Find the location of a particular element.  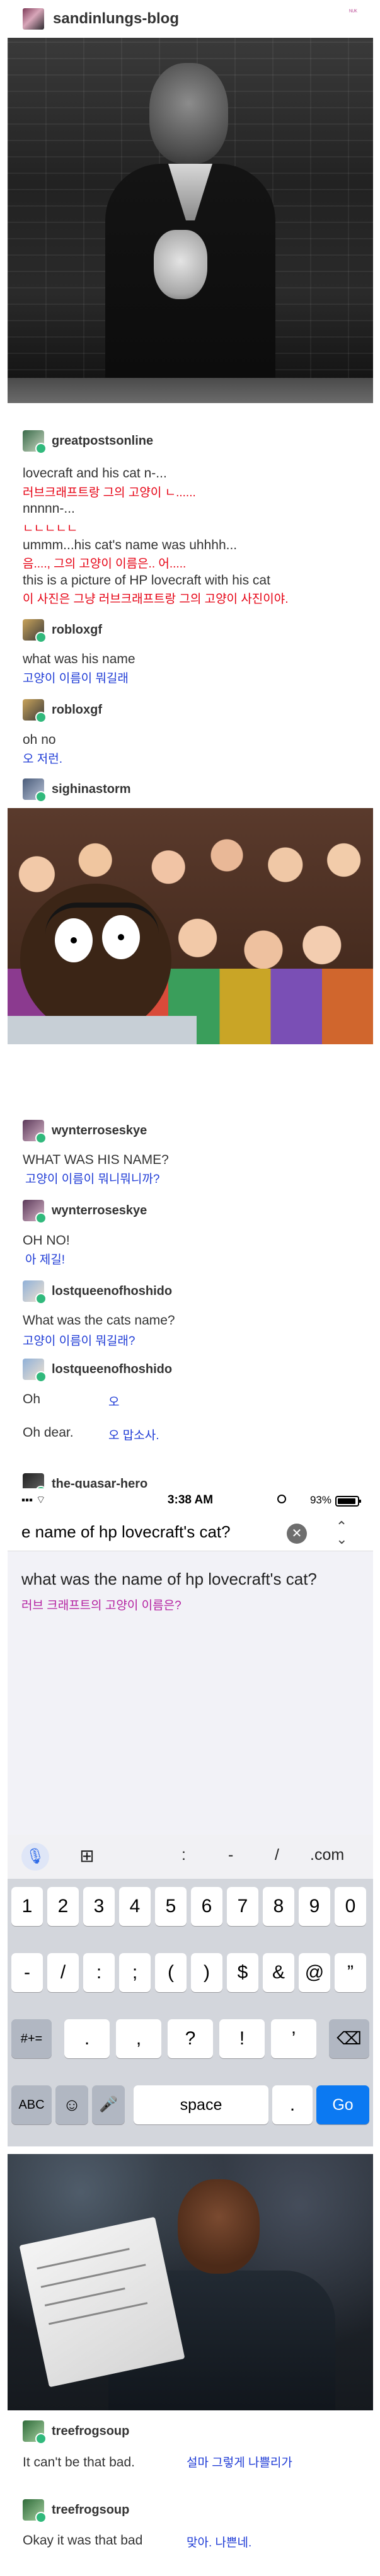

korean-translation: ㄴㄴㄴㄴㄴ is located at coordinates (50, 528).